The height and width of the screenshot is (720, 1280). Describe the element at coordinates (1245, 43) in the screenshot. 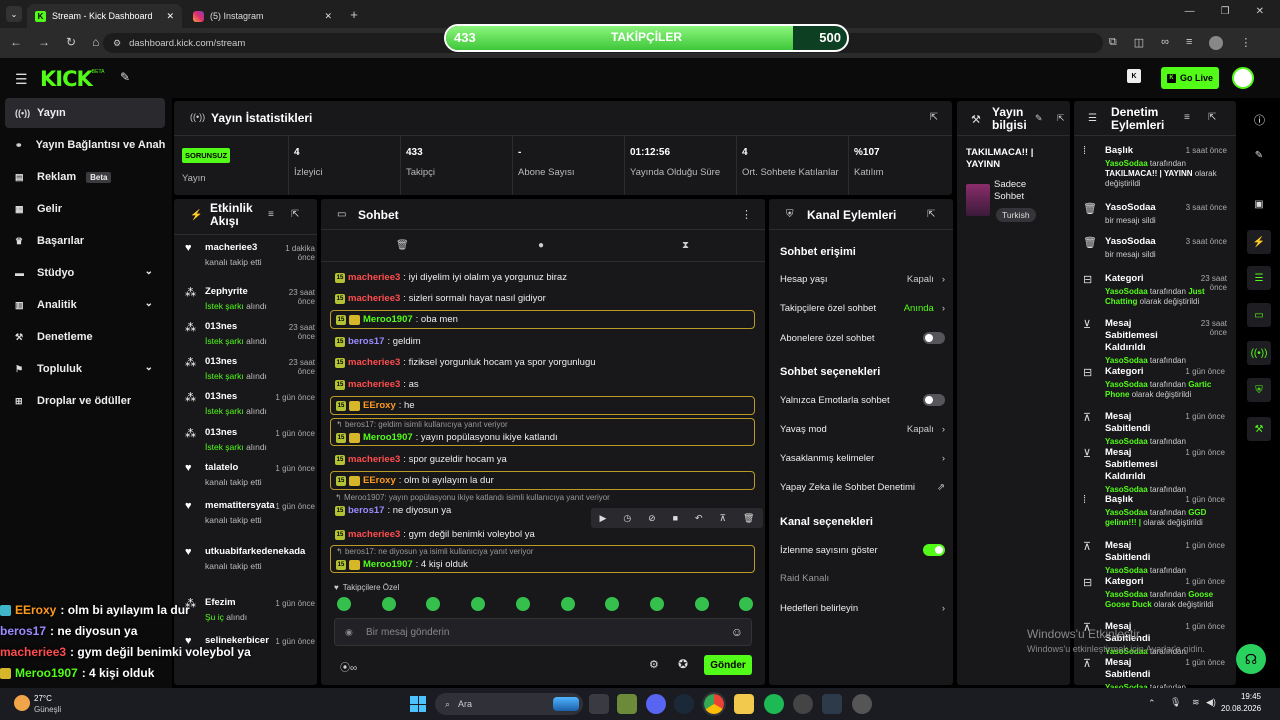

I see `menu-kebab-icon: ⋮` at that location.